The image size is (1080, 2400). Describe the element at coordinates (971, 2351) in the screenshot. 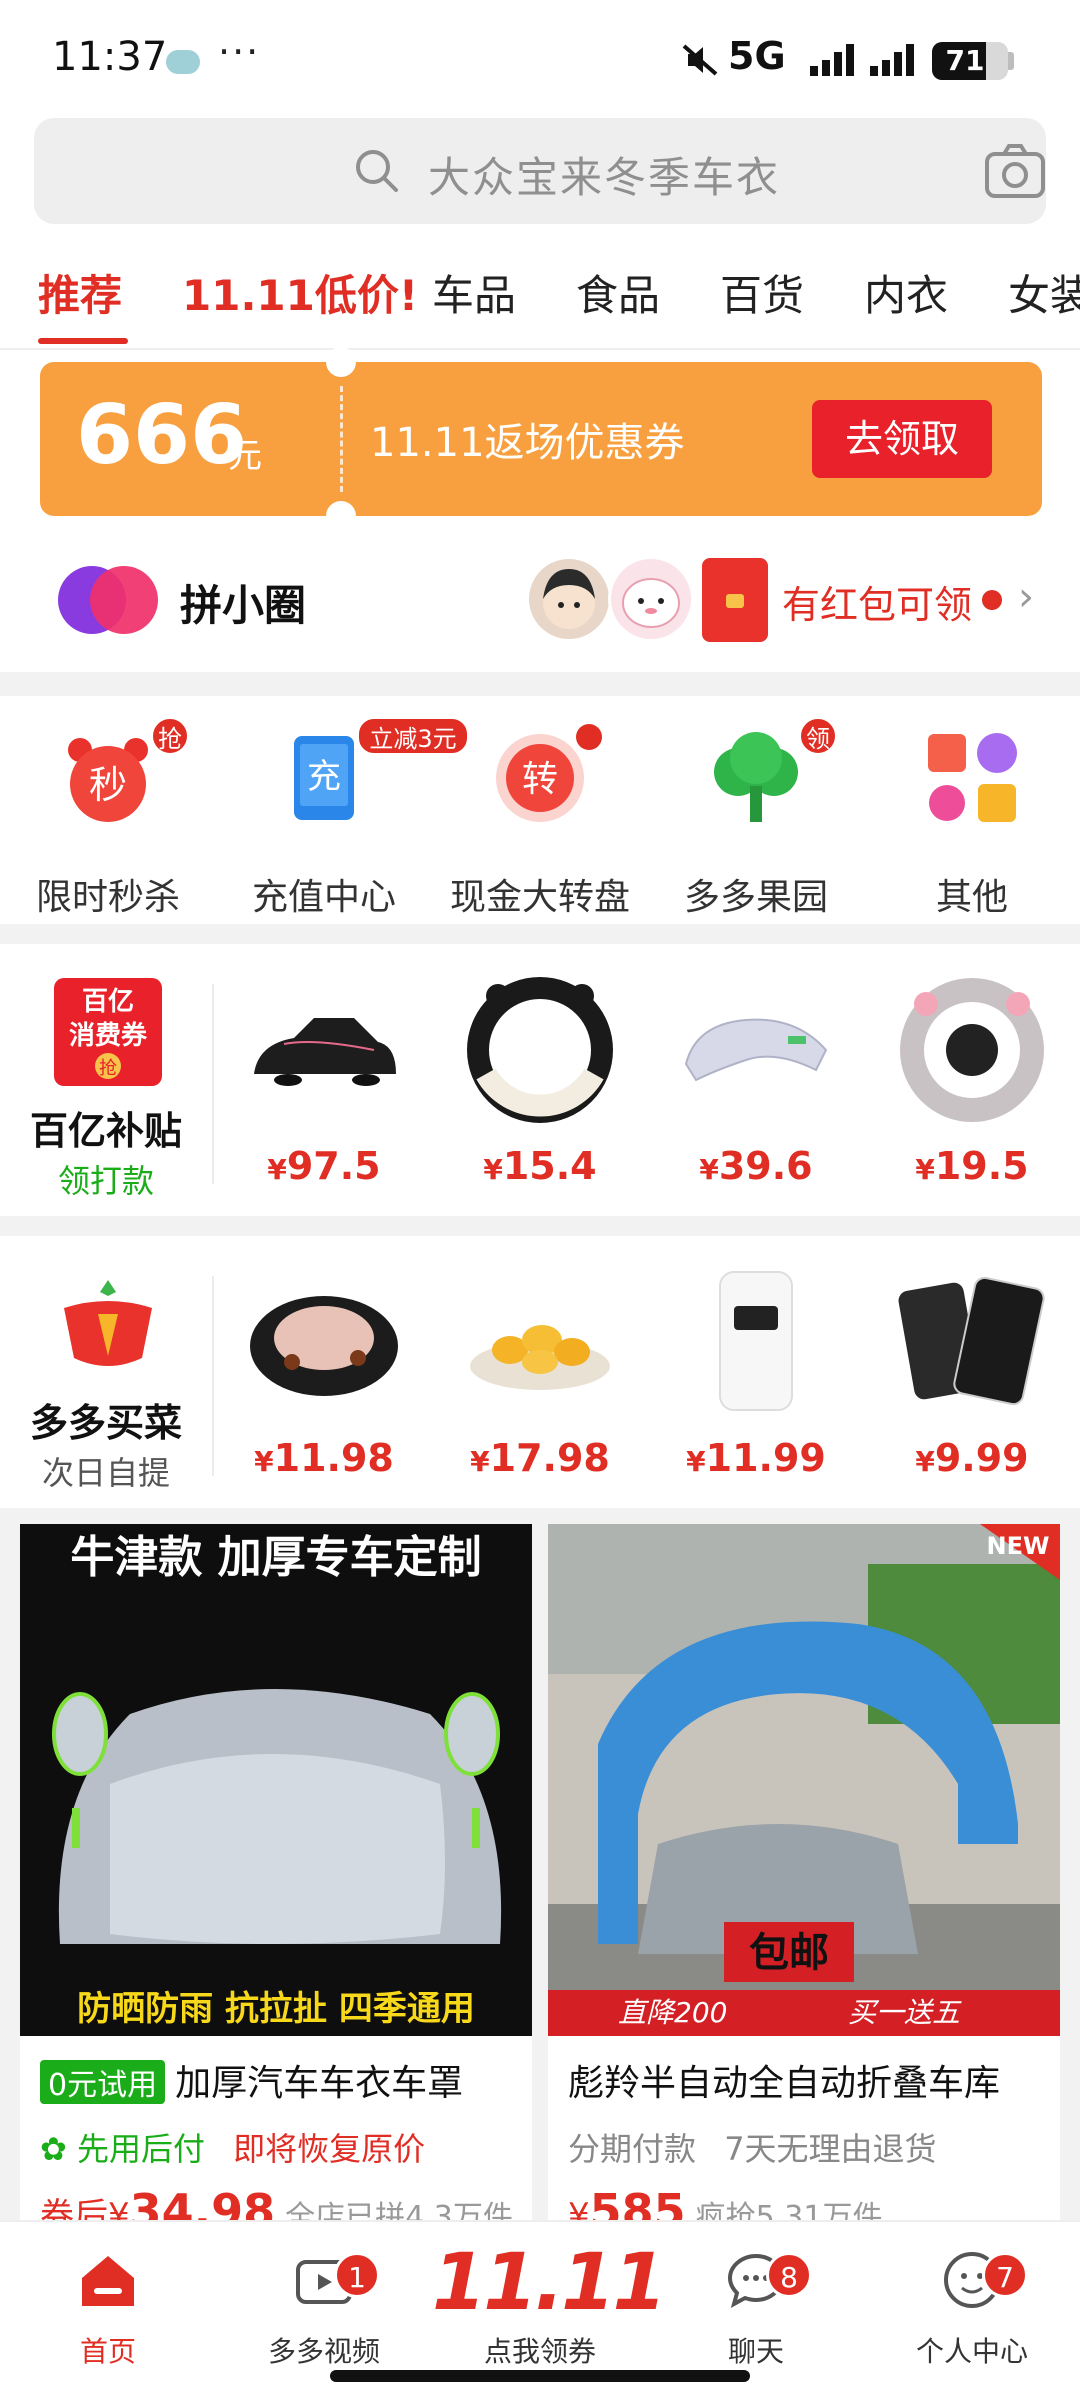

I see `nav-label: 个人中心` at that location.